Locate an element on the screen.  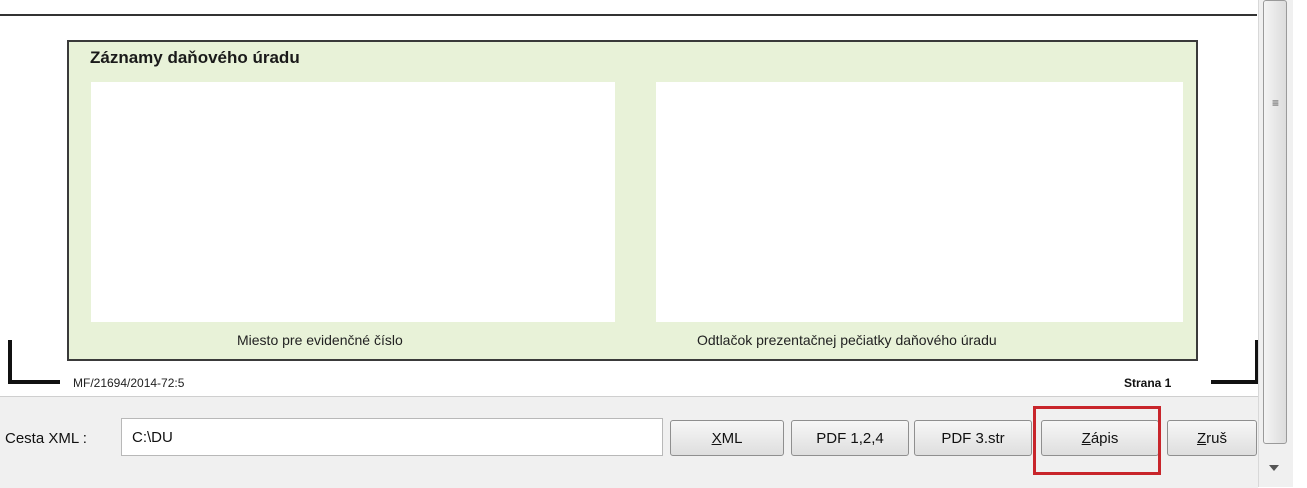
xml-path-input is located at coordinates (392, 437).